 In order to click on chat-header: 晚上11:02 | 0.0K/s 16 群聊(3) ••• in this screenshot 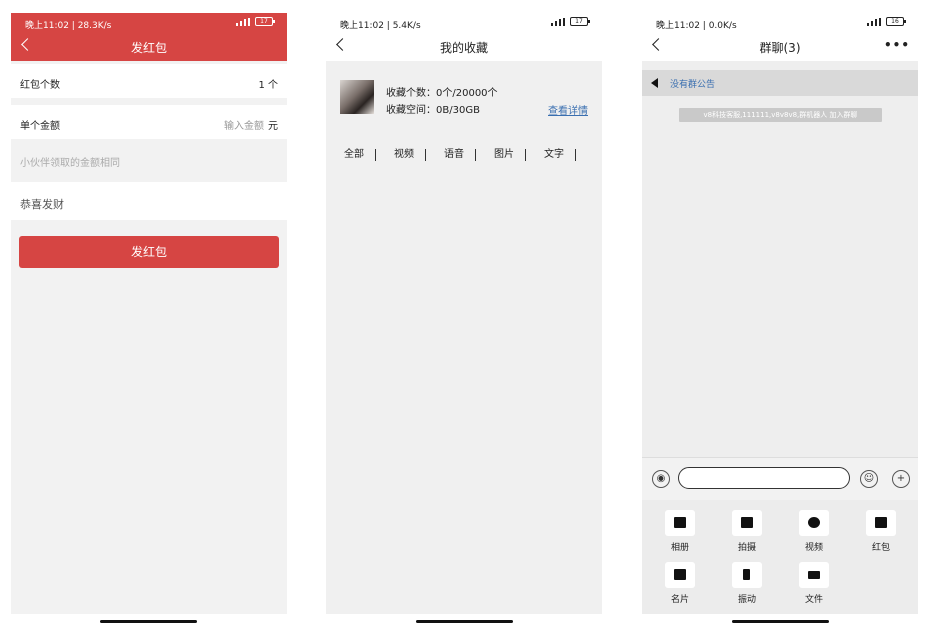, I will do `click(780, 37)`.